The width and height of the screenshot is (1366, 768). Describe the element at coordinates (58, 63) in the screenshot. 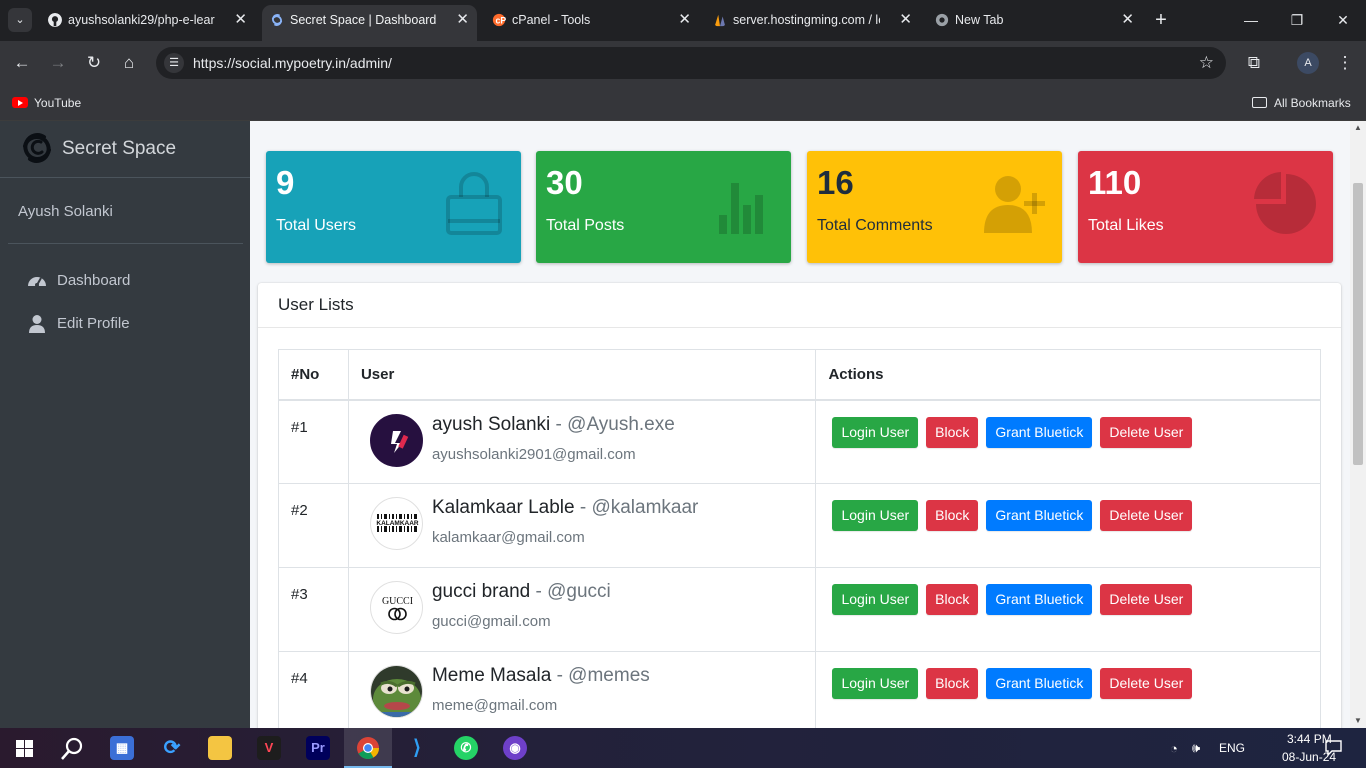

I see `forward-icon: →` at that location.